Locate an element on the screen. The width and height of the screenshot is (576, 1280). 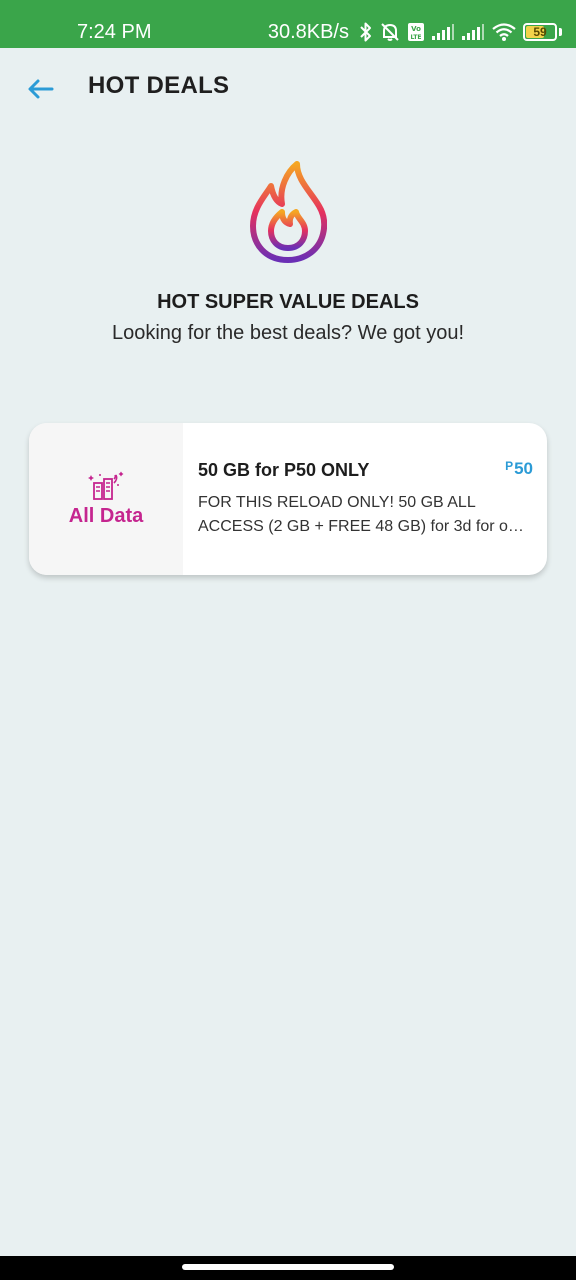
battery-tip is located at coordinates (560, 32).